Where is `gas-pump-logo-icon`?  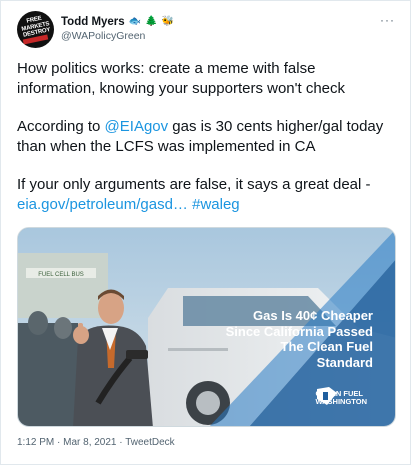
gas-pump-logo-icon is located at coordinates (327, 396).